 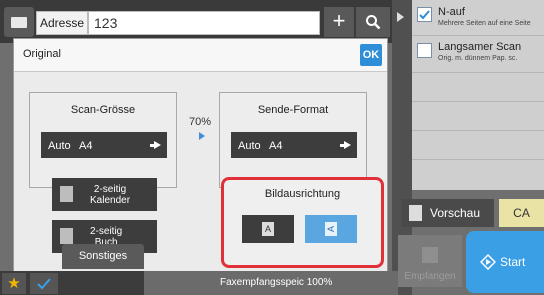 What do you see at coordinates (106, 231) in the screenshot?
I see `duplex-book-line1: 2-seitig` at bounding box center [106, 231].